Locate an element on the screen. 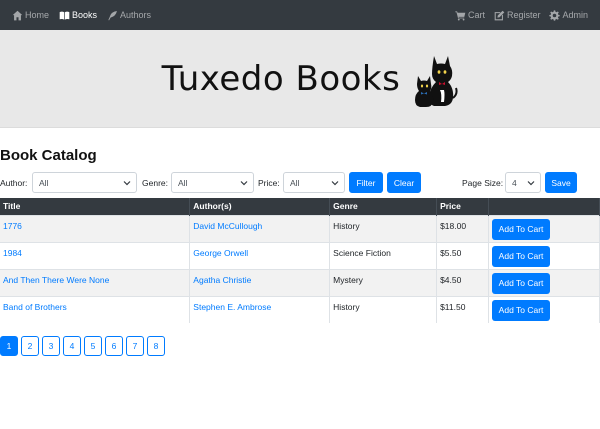  author-link: David McCullough is located at coordinates (227, 226).